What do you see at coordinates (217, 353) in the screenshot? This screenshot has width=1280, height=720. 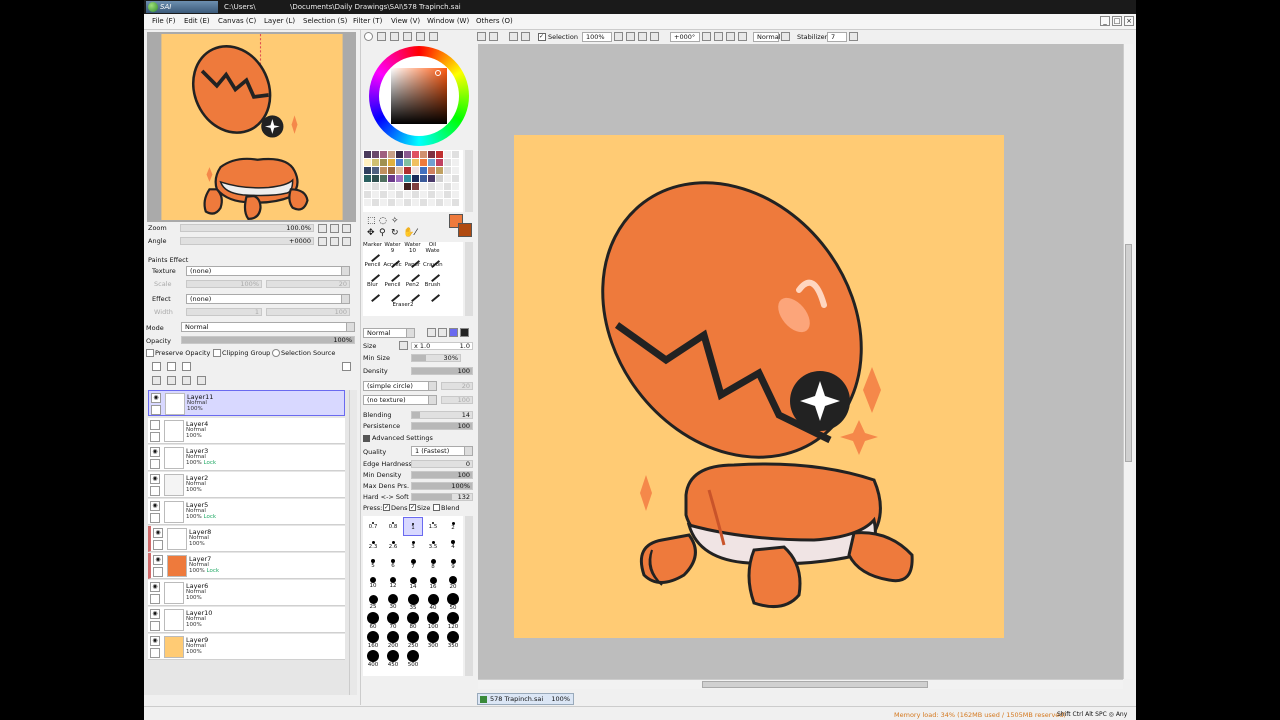 I see `clipping-group-checkbox` at bounding box center [217, 353].